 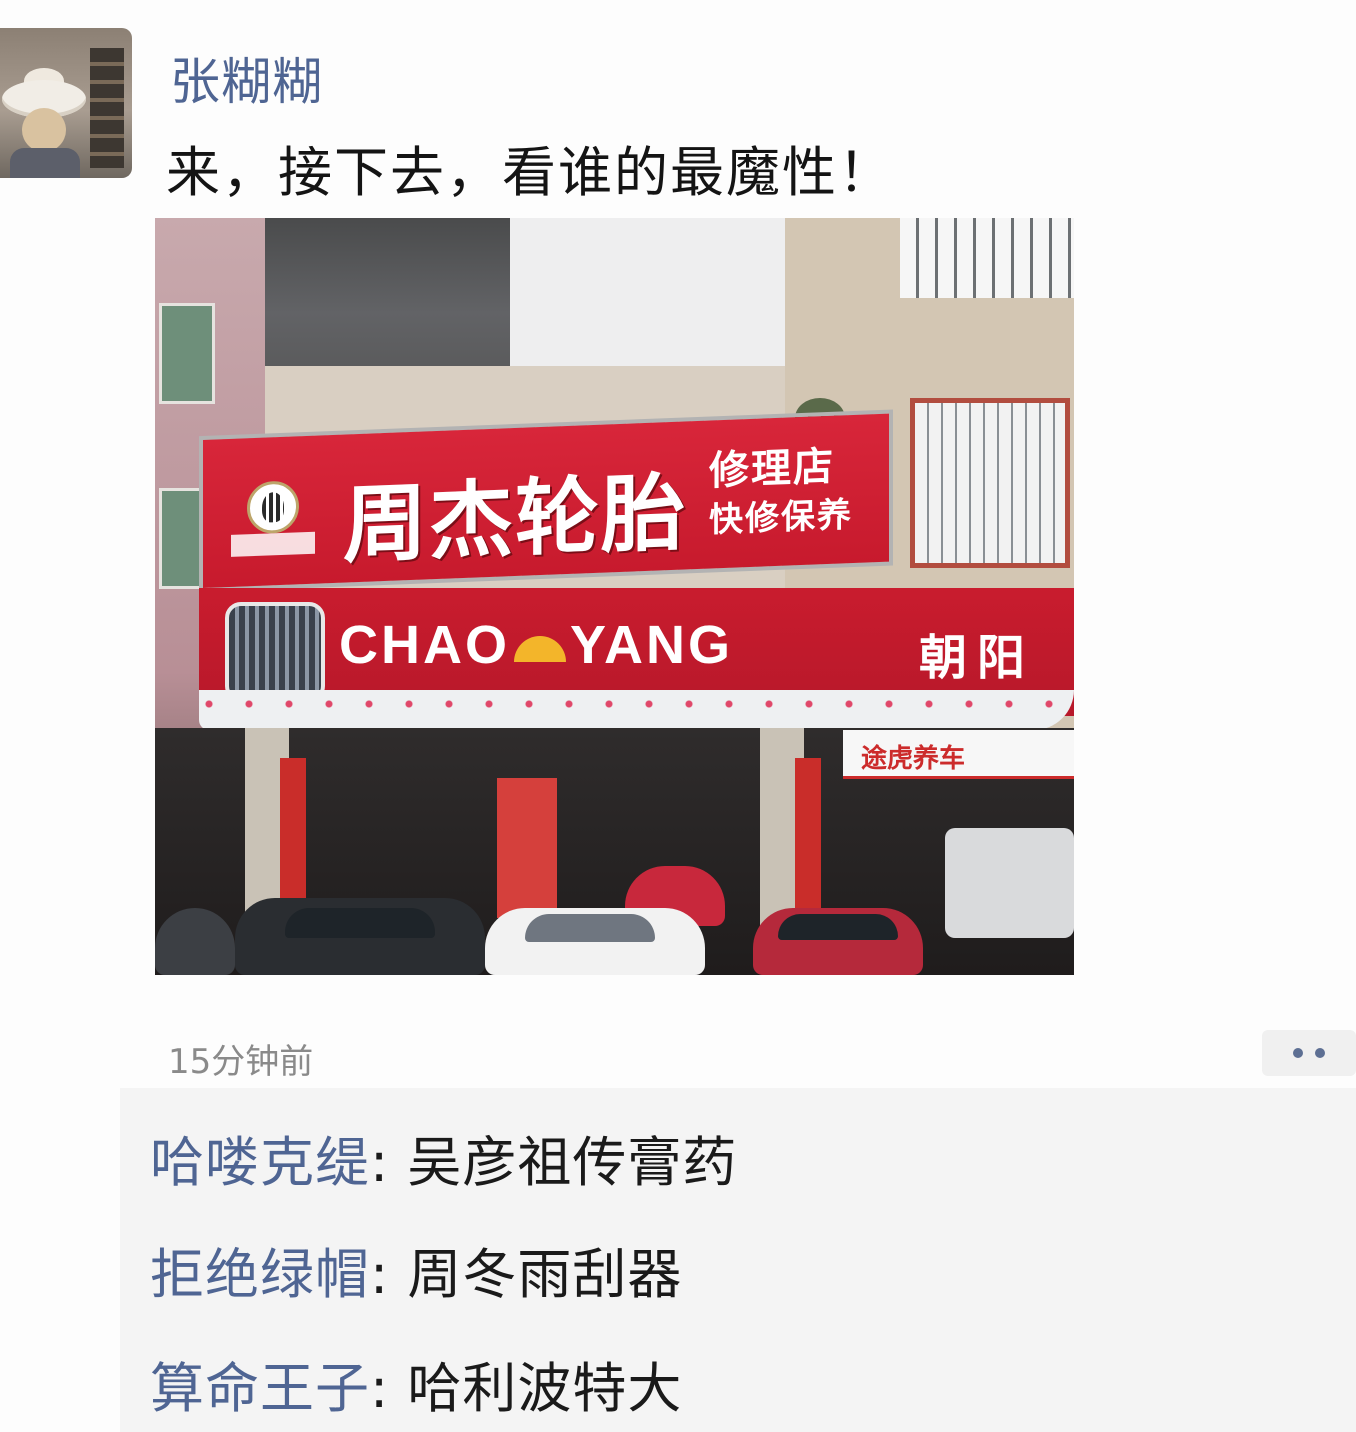 What do you see at coordinates (260, 1388) in the screenshot?
I see `comment-user: 算命王子` at bounding box center [260, 1388].